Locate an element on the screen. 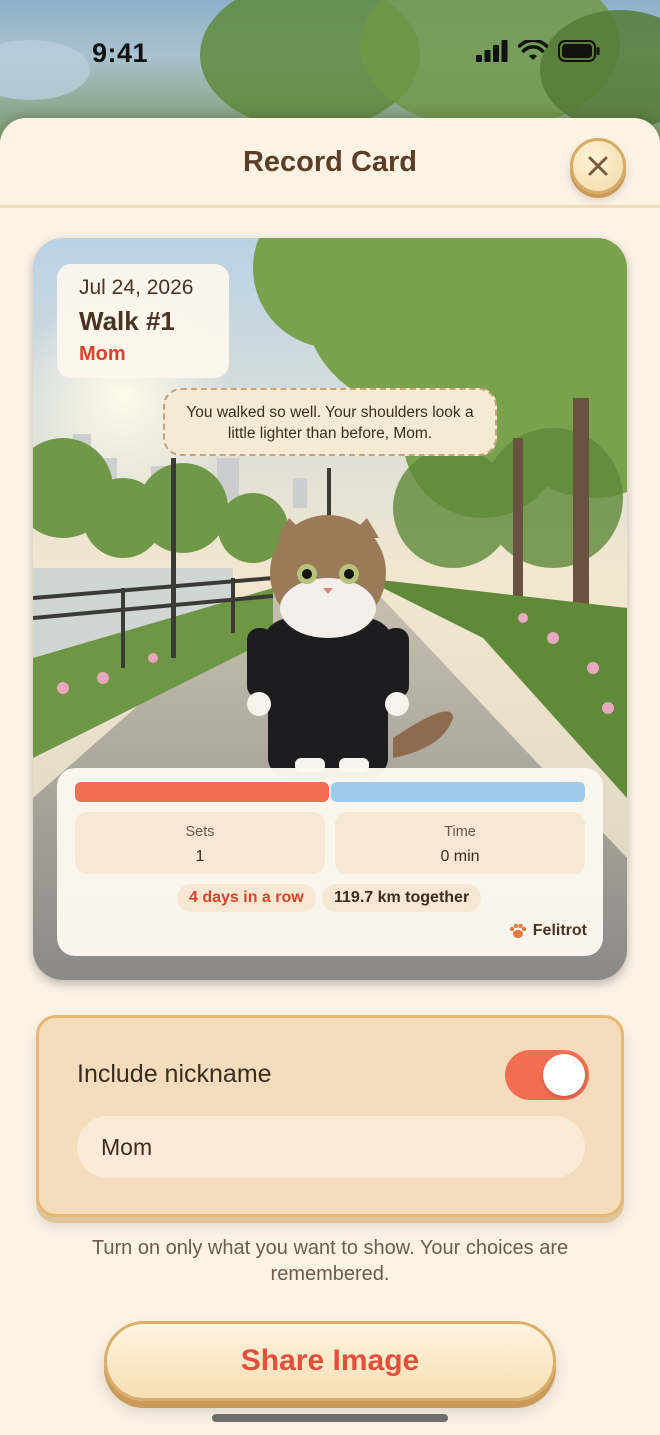 This screenshot has width=660, height=1435. close-icon is located at coordinates (598, 166).